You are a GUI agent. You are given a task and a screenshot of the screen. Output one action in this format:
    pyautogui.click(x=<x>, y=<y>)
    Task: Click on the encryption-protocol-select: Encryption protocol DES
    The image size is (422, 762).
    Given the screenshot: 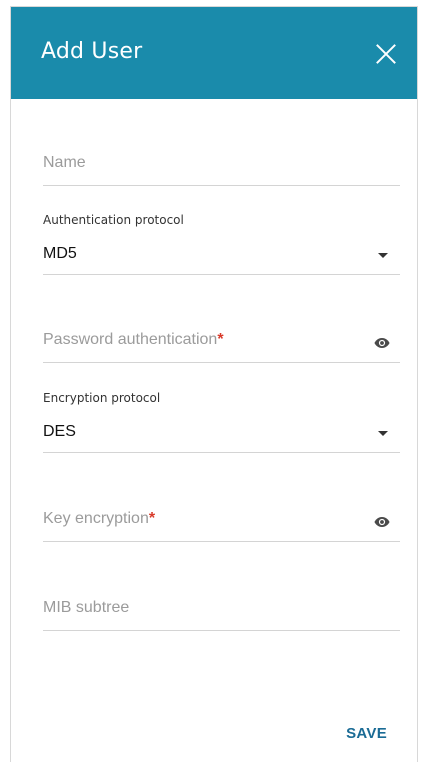 What is the action you would take?
    pyautogui.click(x=221, y=419)
    